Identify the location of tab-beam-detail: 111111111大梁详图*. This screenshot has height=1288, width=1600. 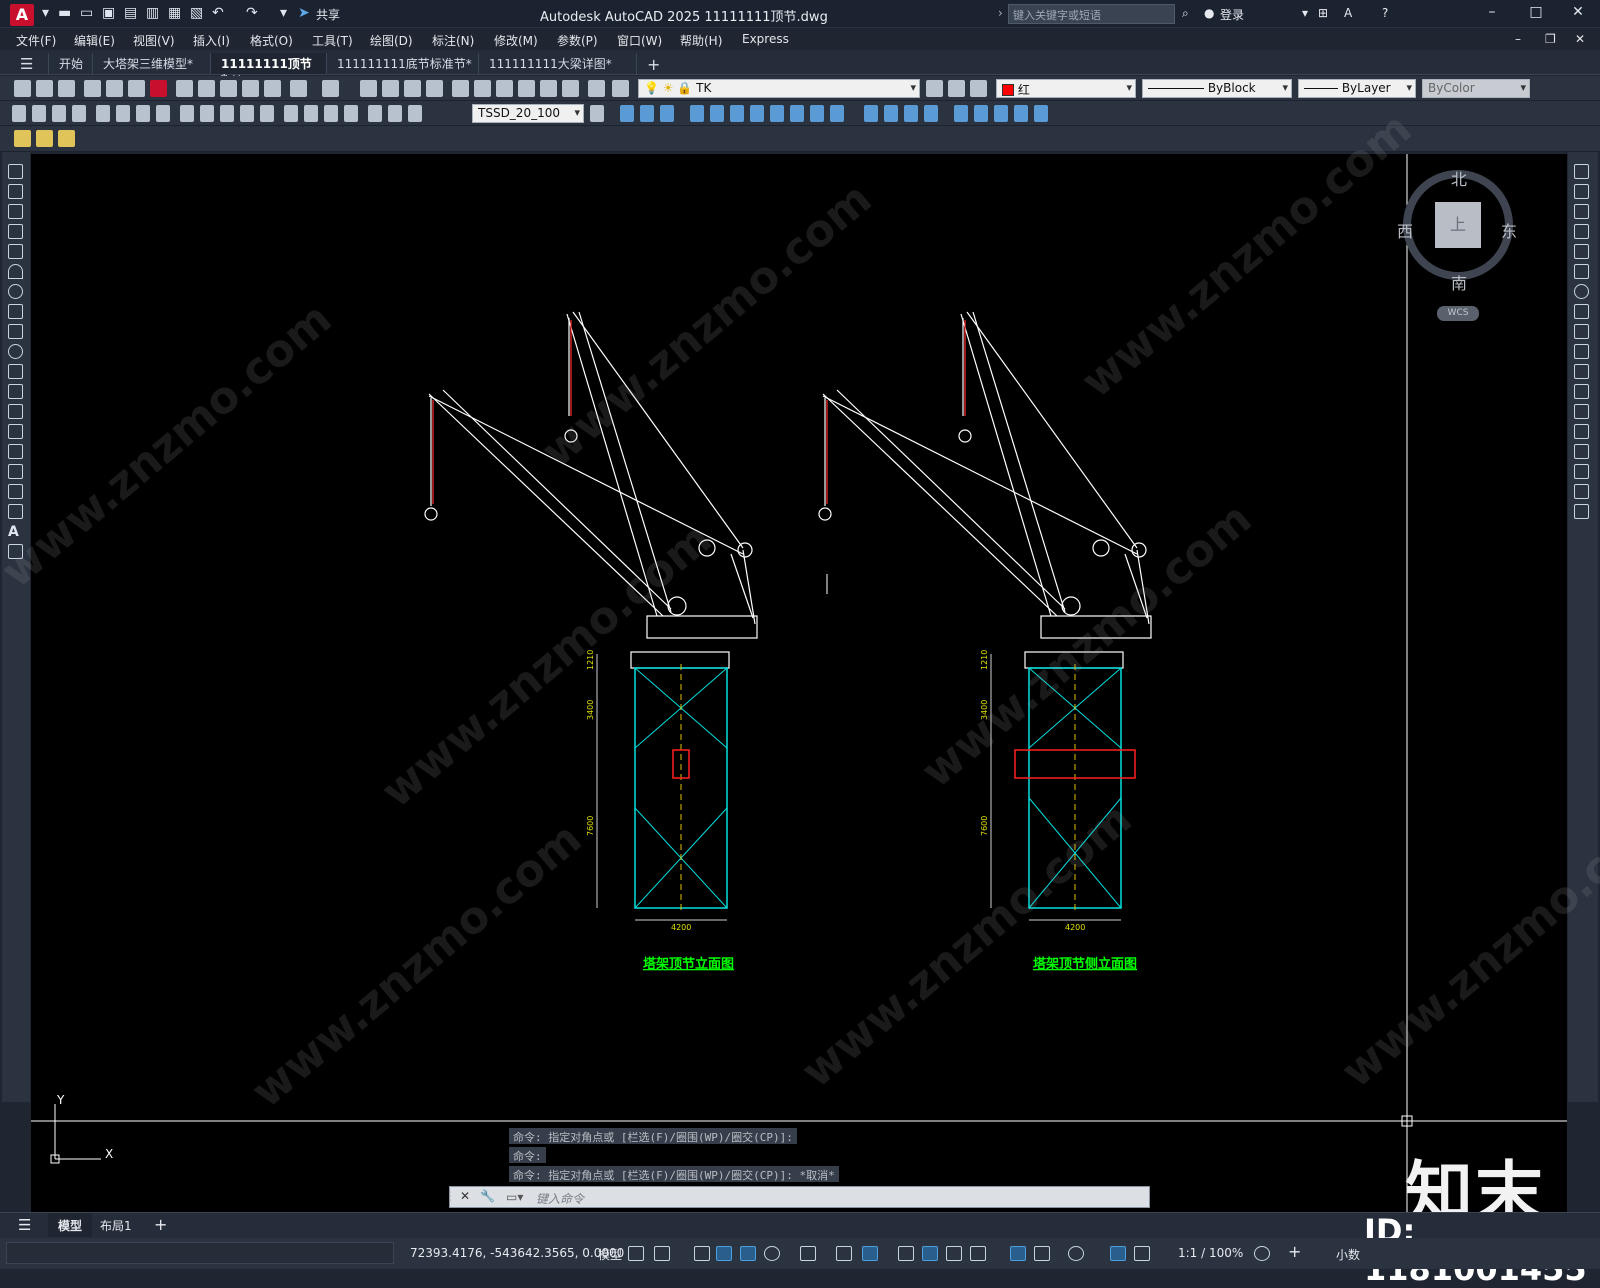
(550, 63).